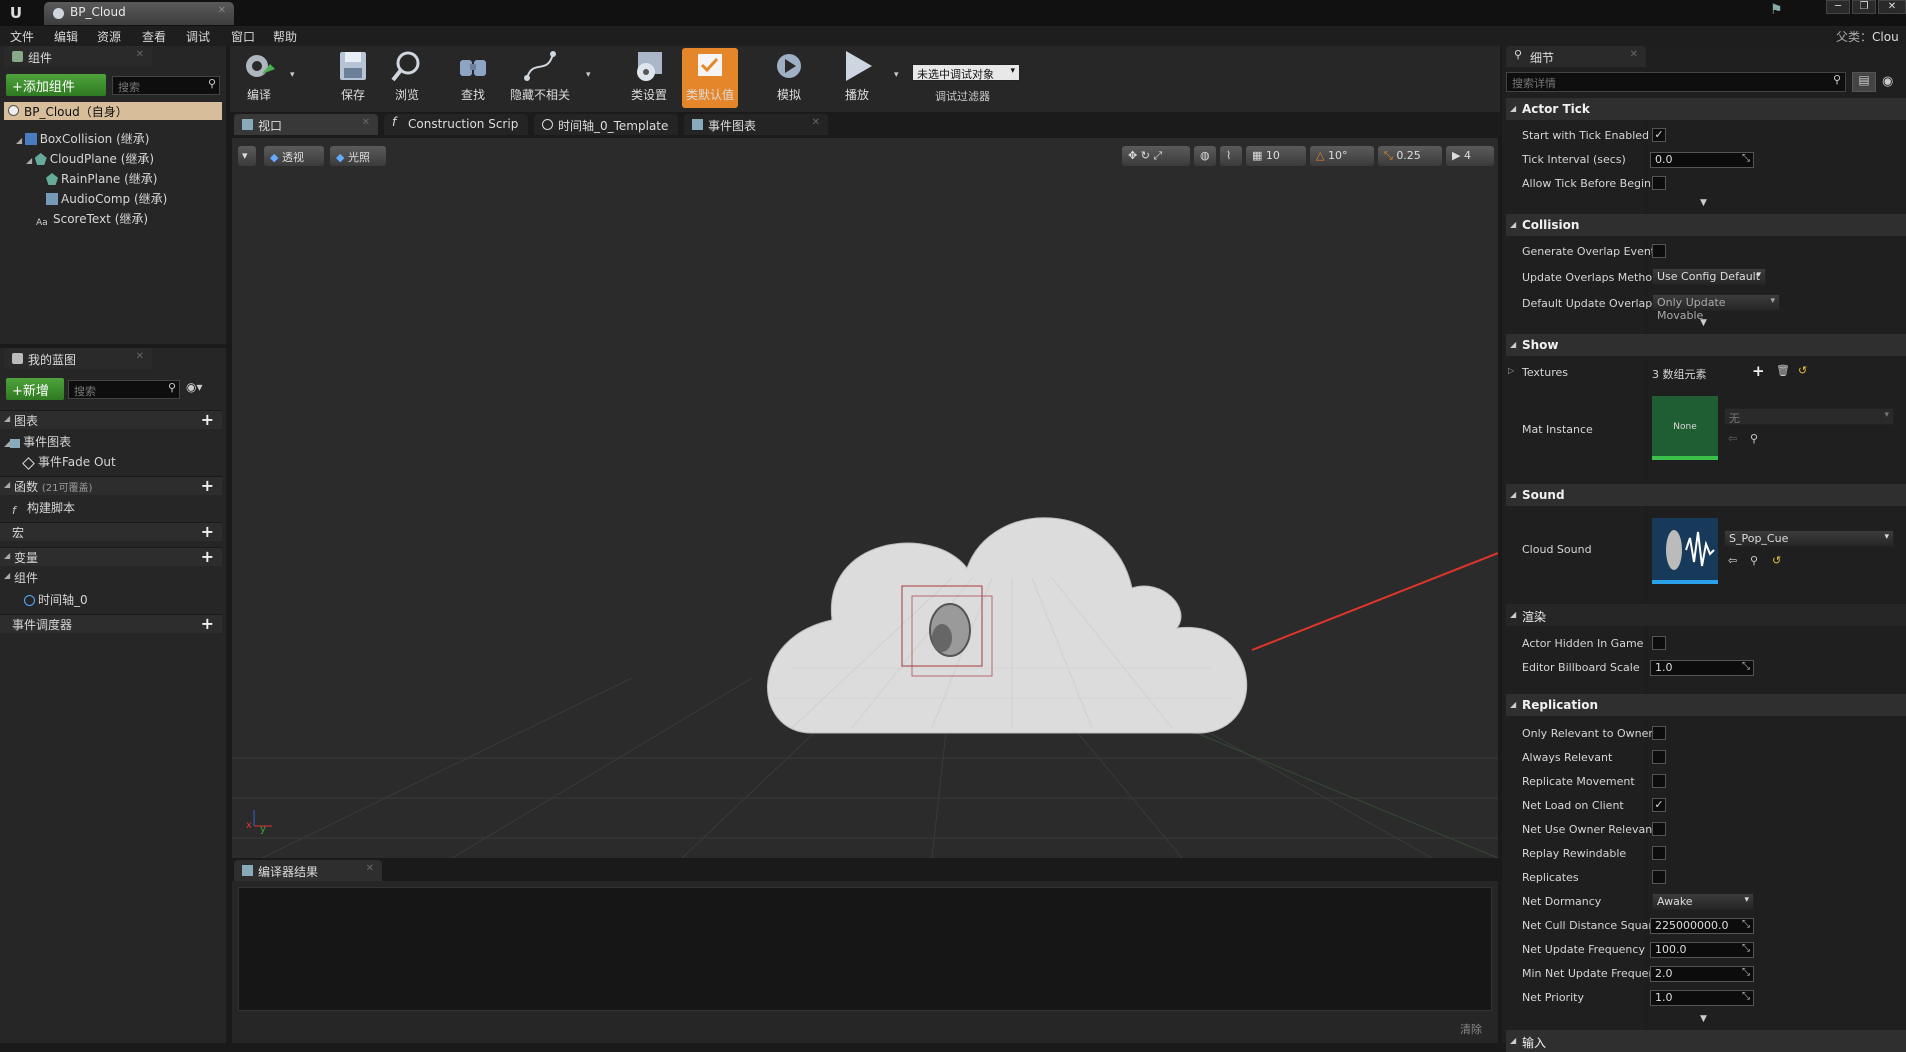 The image size is (1906, 1052). Describe the element at coordinates (35, 389) in the screenshot. I see `new-button: +新增` at that location.